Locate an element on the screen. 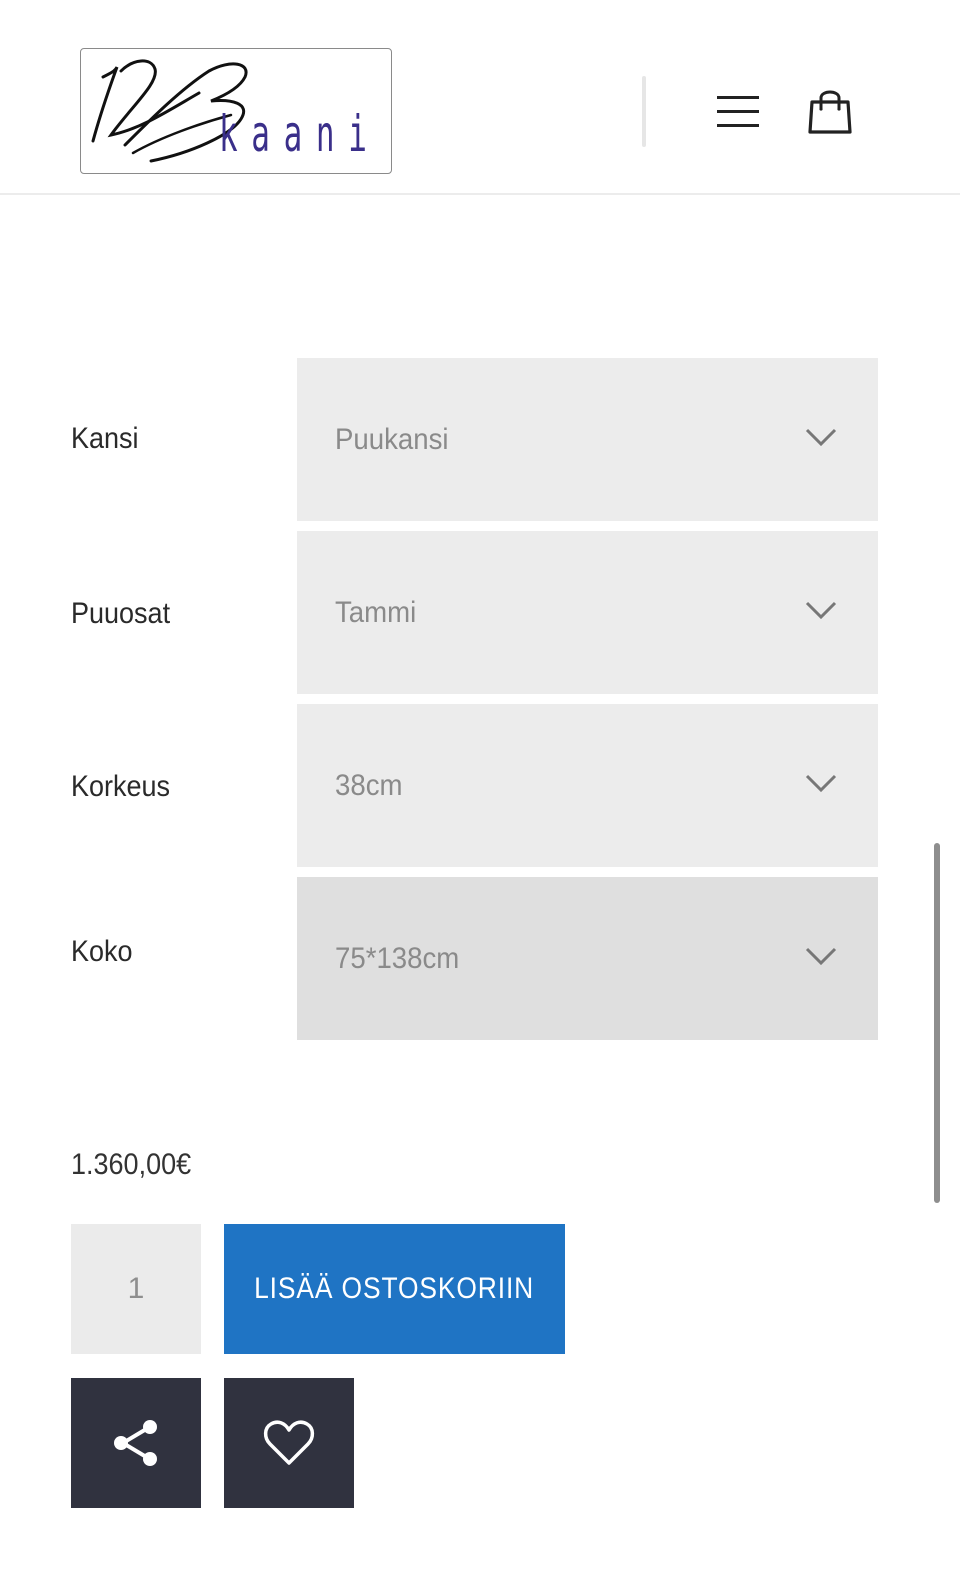  wishlist-button is located at coordinates (289, 1443).